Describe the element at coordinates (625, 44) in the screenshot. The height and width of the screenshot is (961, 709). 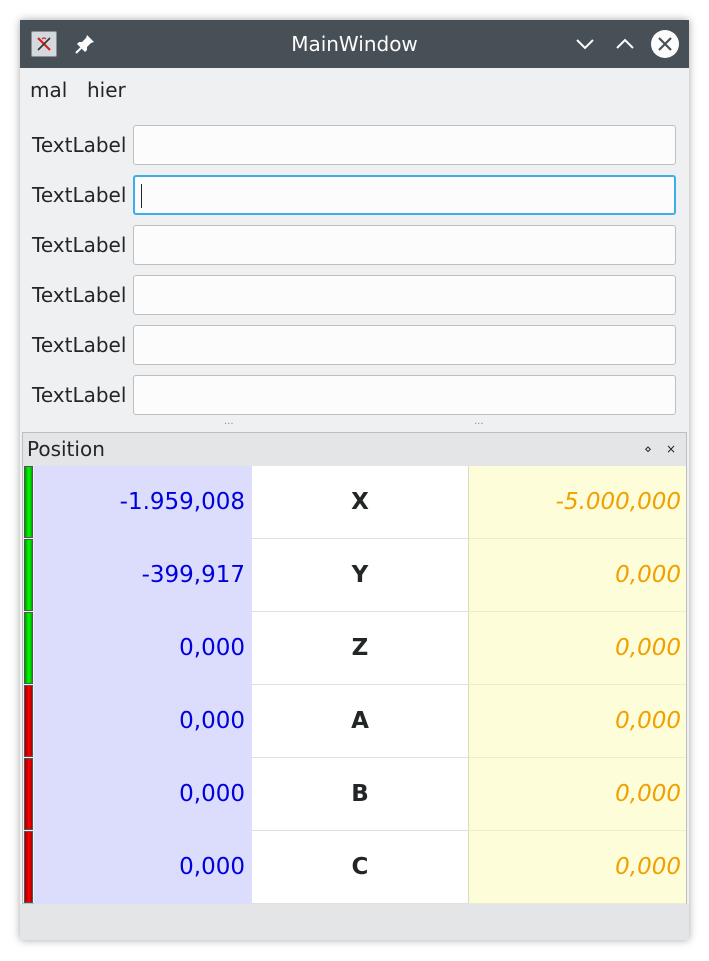
I see `chevron-up-icon` at that location.